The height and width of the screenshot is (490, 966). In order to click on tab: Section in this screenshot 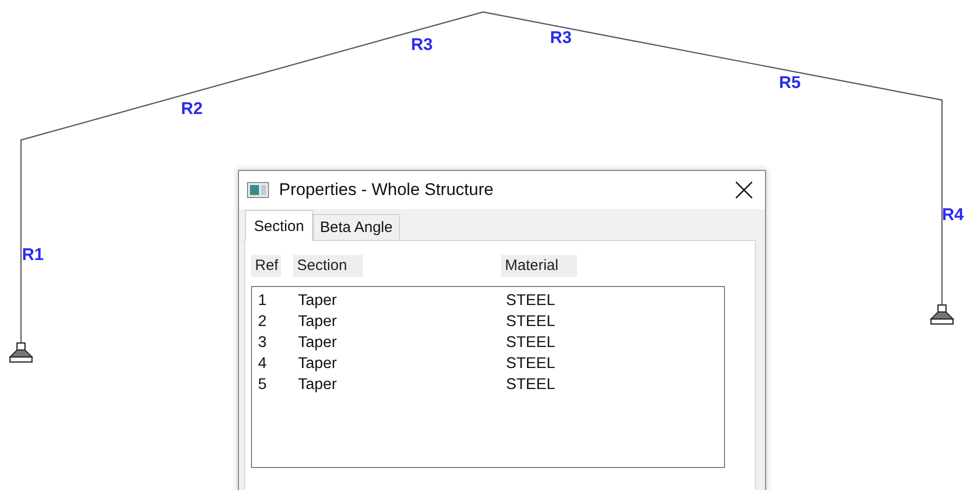, I will do `click(279, 225)`.